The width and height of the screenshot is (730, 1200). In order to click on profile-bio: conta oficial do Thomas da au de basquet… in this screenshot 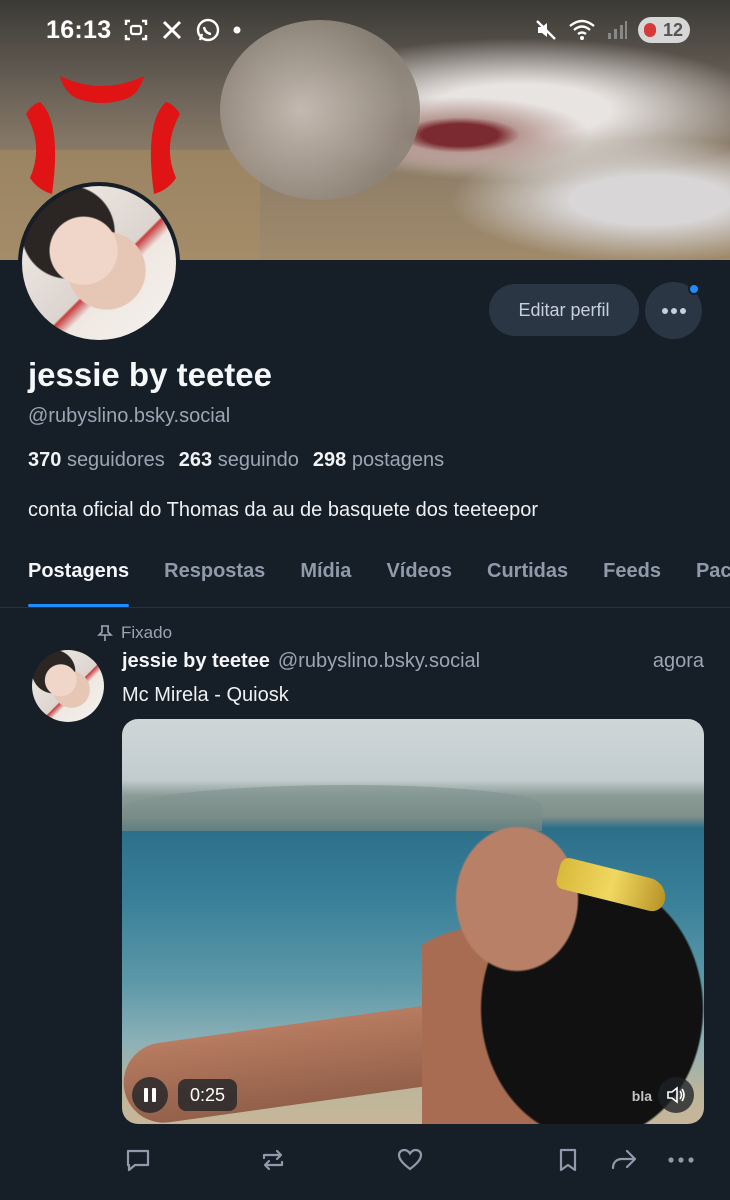, I will do `click(283, 510)`.